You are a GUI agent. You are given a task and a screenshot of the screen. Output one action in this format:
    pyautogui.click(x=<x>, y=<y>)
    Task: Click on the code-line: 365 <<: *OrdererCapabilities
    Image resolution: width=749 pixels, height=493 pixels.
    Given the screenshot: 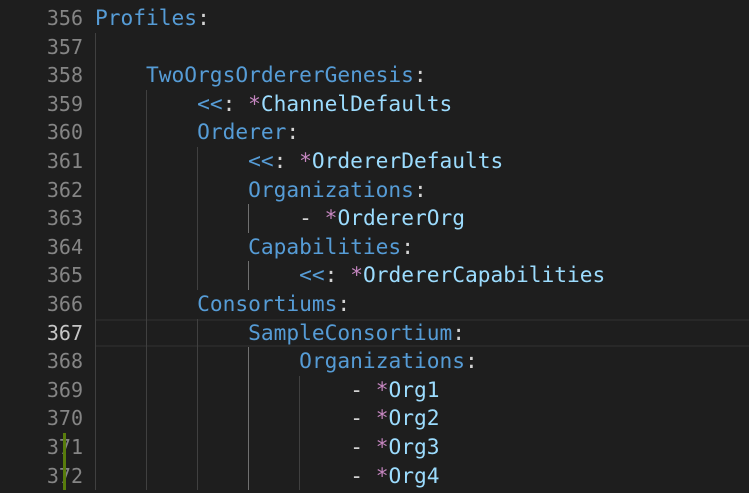 What is the action you would take?
    pyautogui.click(x=374, y=275)
    